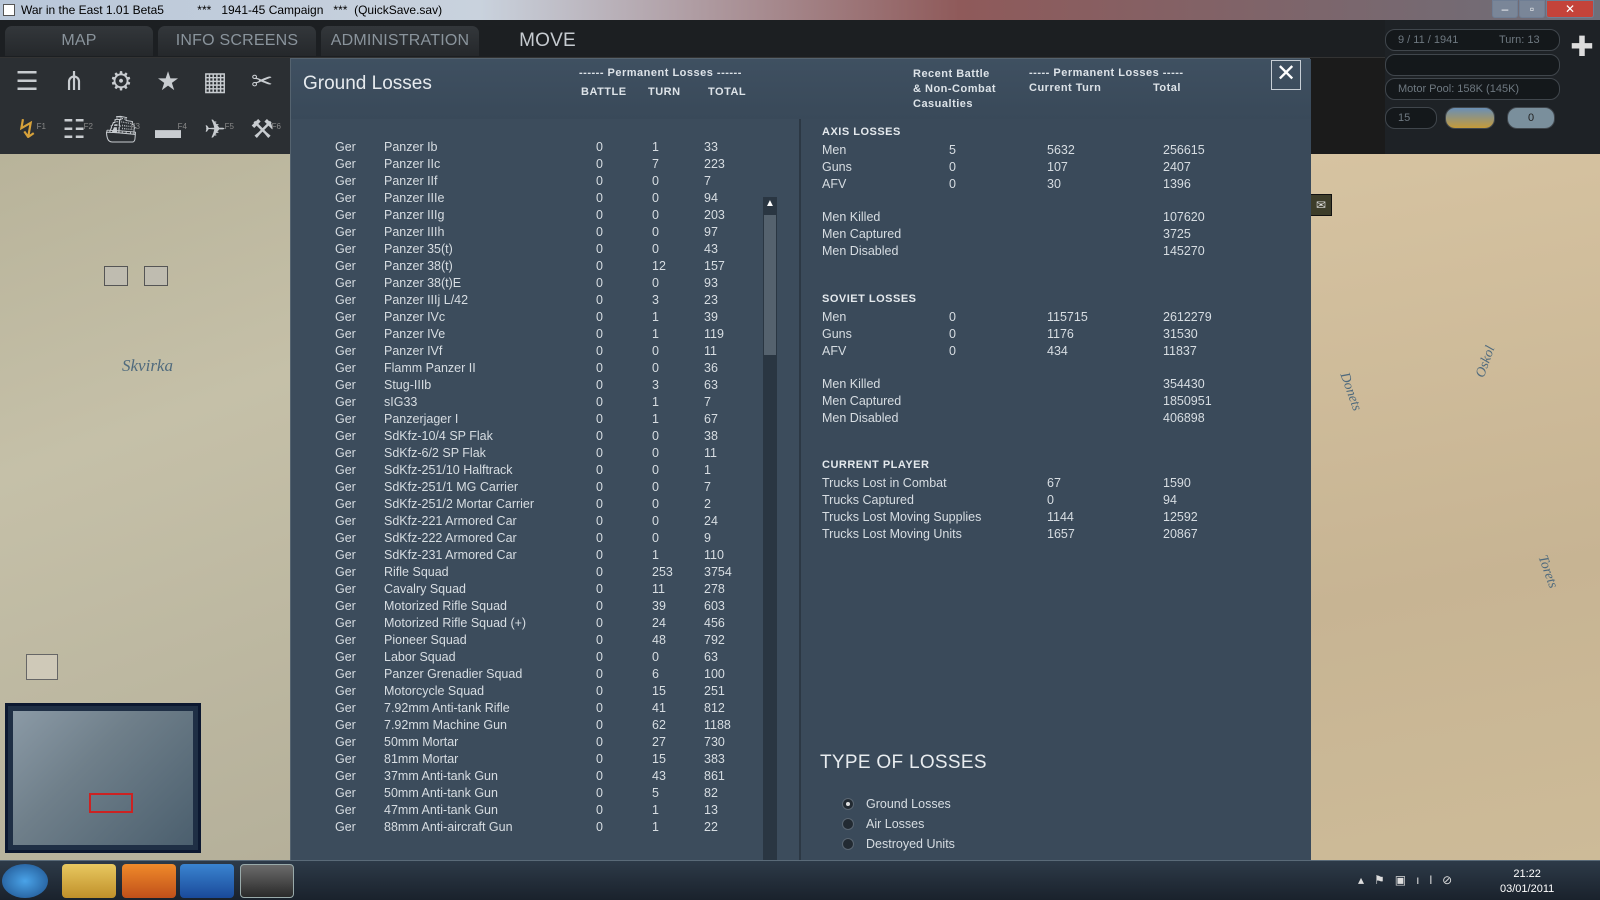 Image resolution: width=1600 pixels, height=900 pixels. I want to click on envelope-icon: ✉, so click(1321, 205).